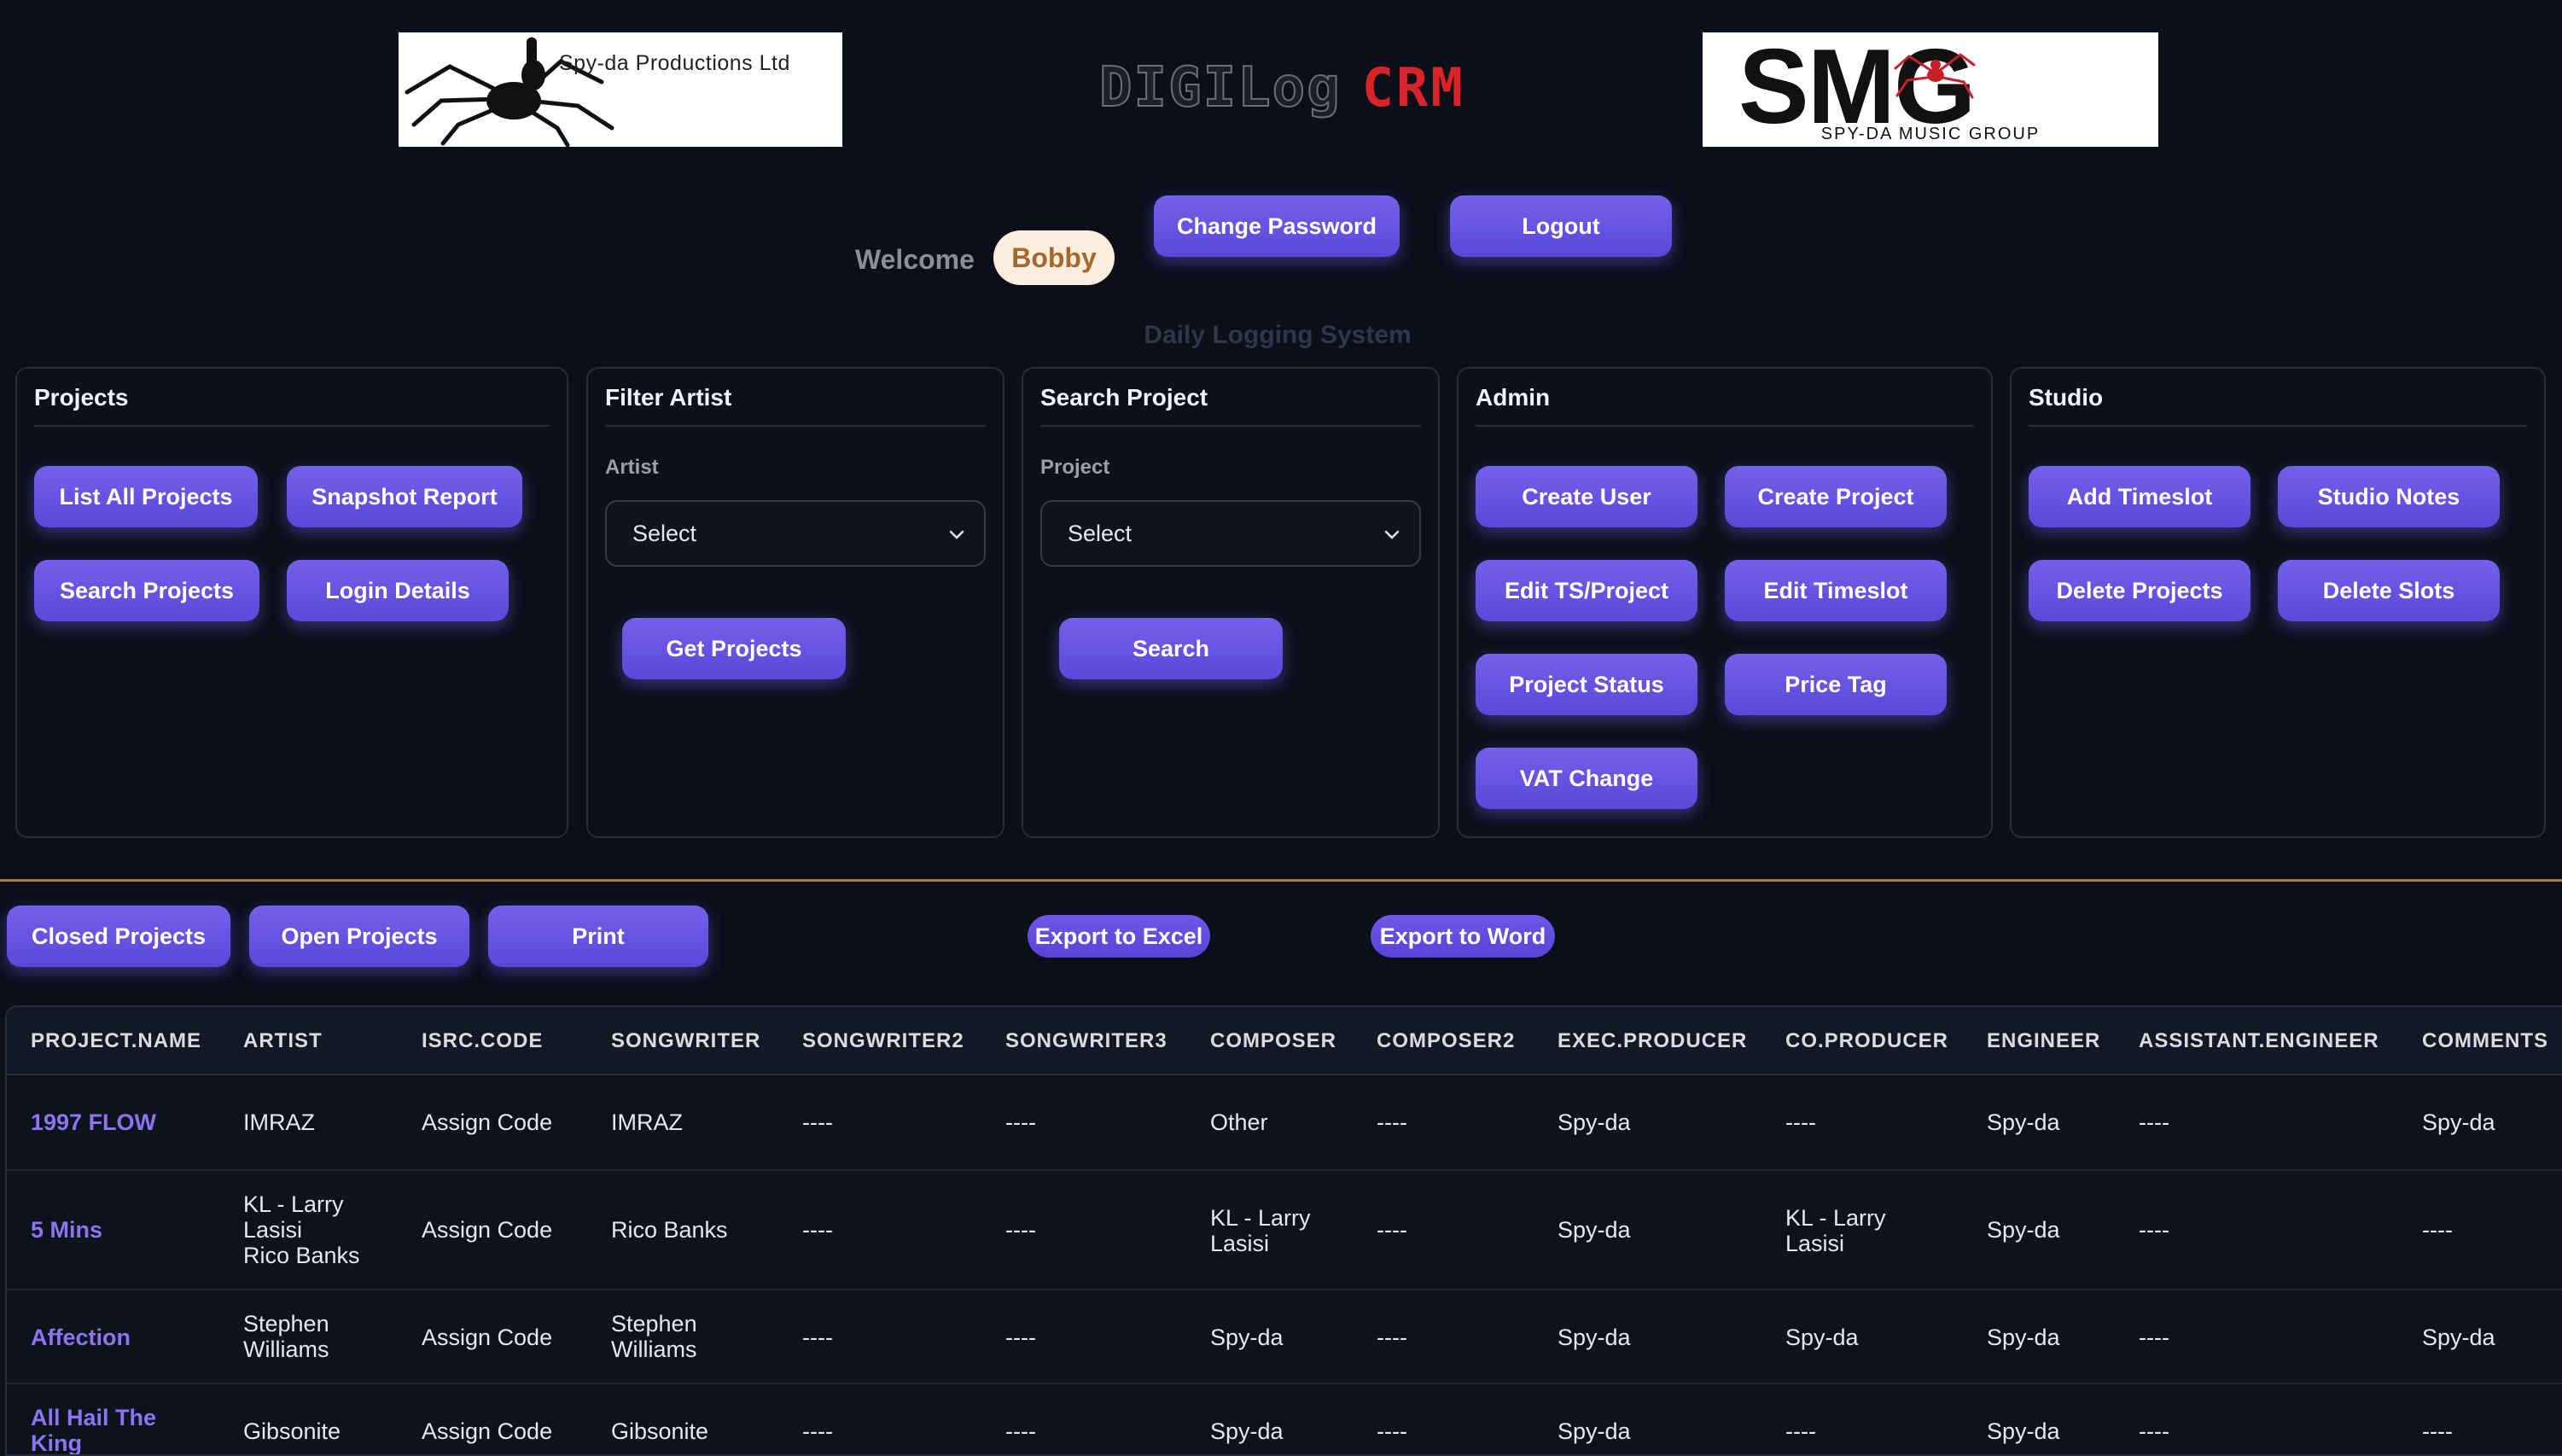  What do you see at coordinates (1935, 76) in the screenshot?
I see `red-spider-icon` at bounding box center [1935, 76].